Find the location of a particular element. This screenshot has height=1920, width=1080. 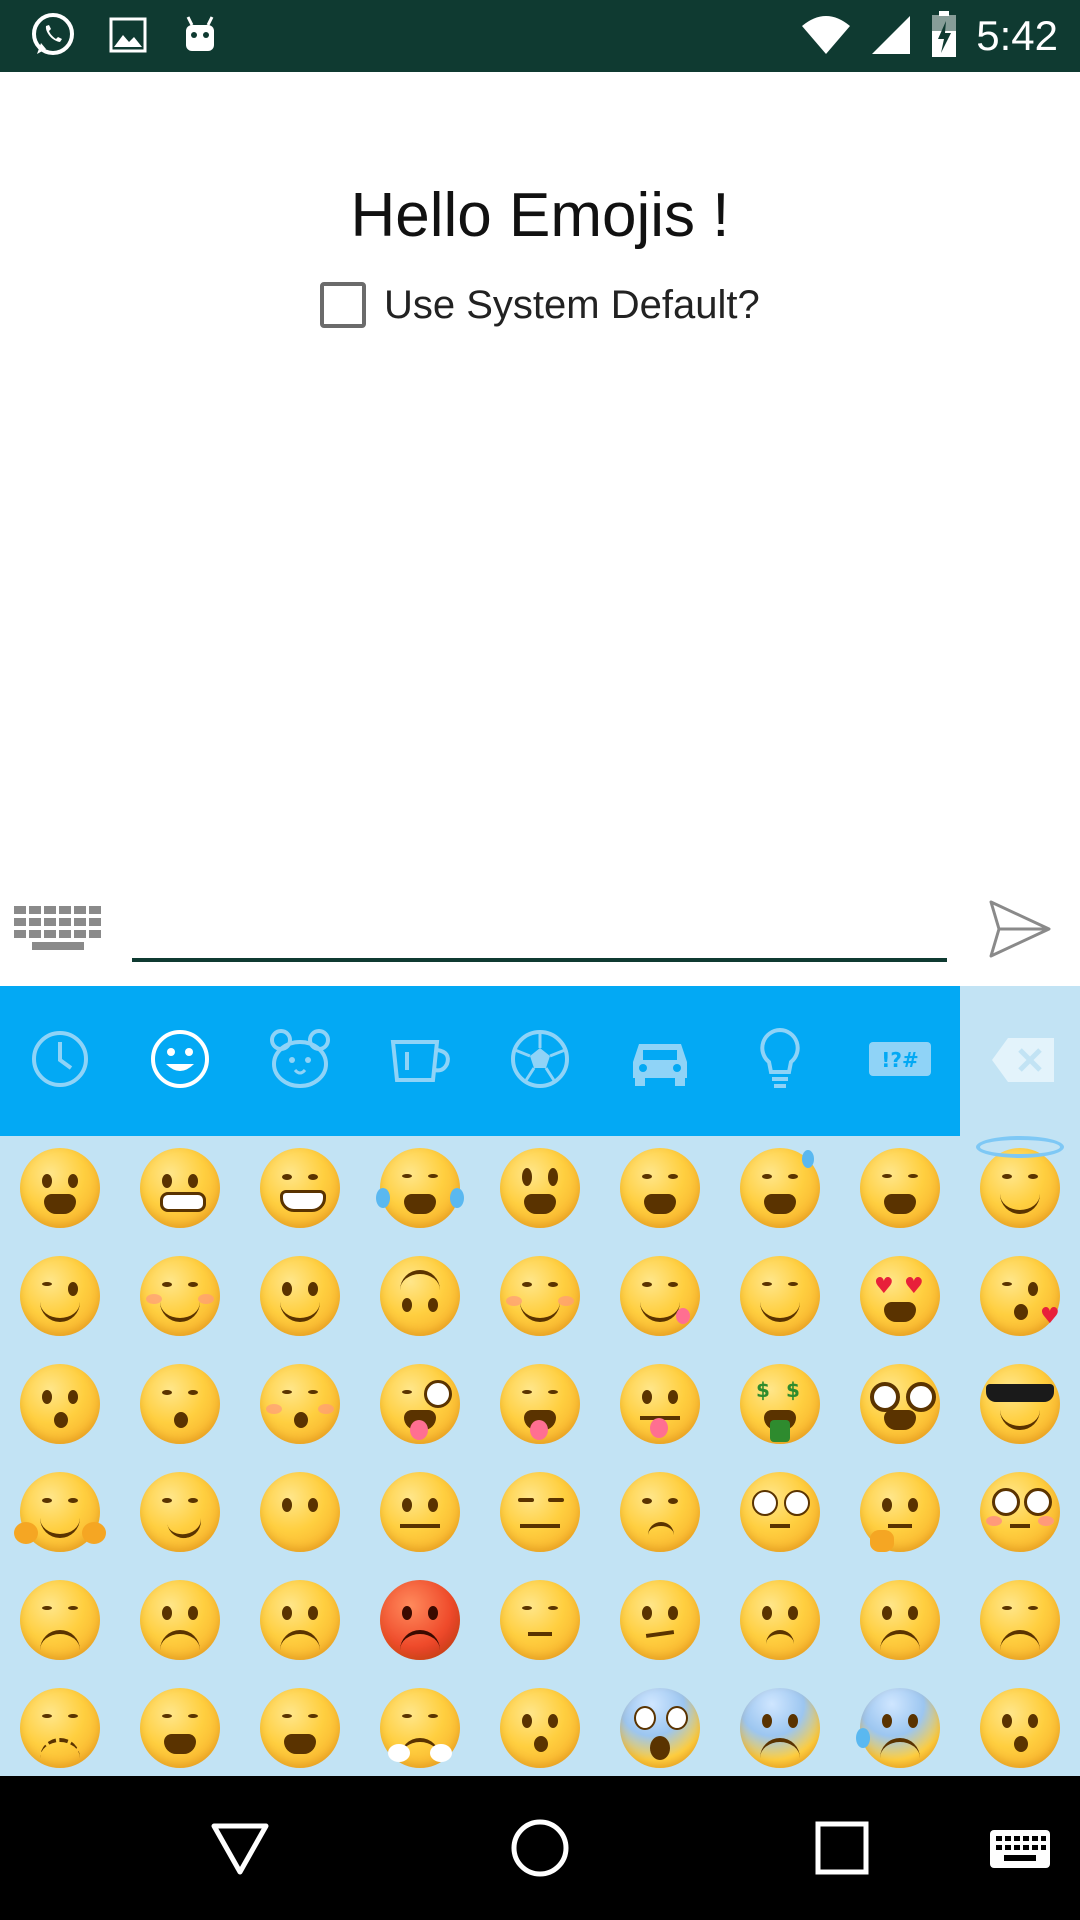

heart-eyes-emoji: ♥ ♥ is located at coordinates (900, 1296).